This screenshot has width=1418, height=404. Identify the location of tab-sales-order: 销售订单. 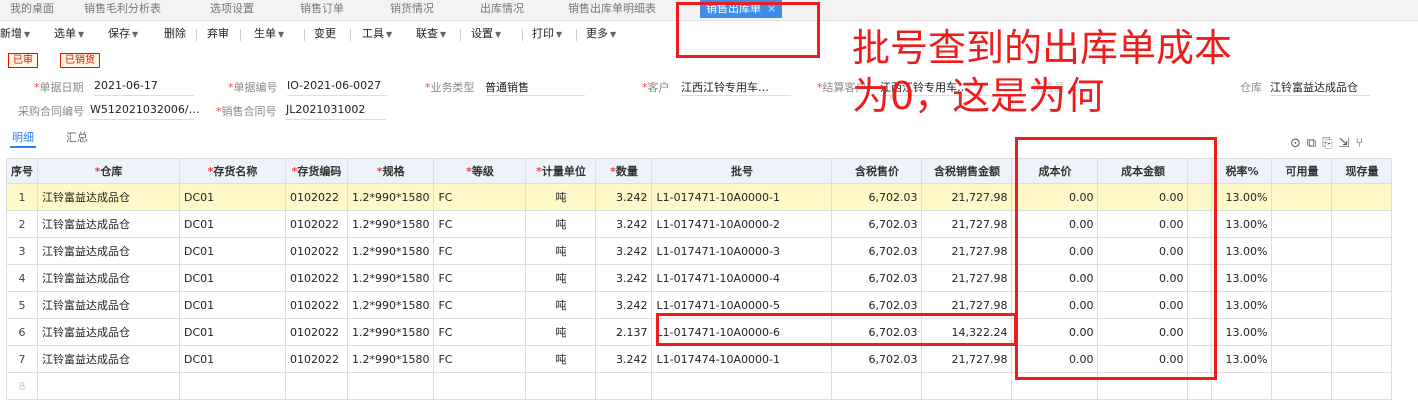
(322, 10).